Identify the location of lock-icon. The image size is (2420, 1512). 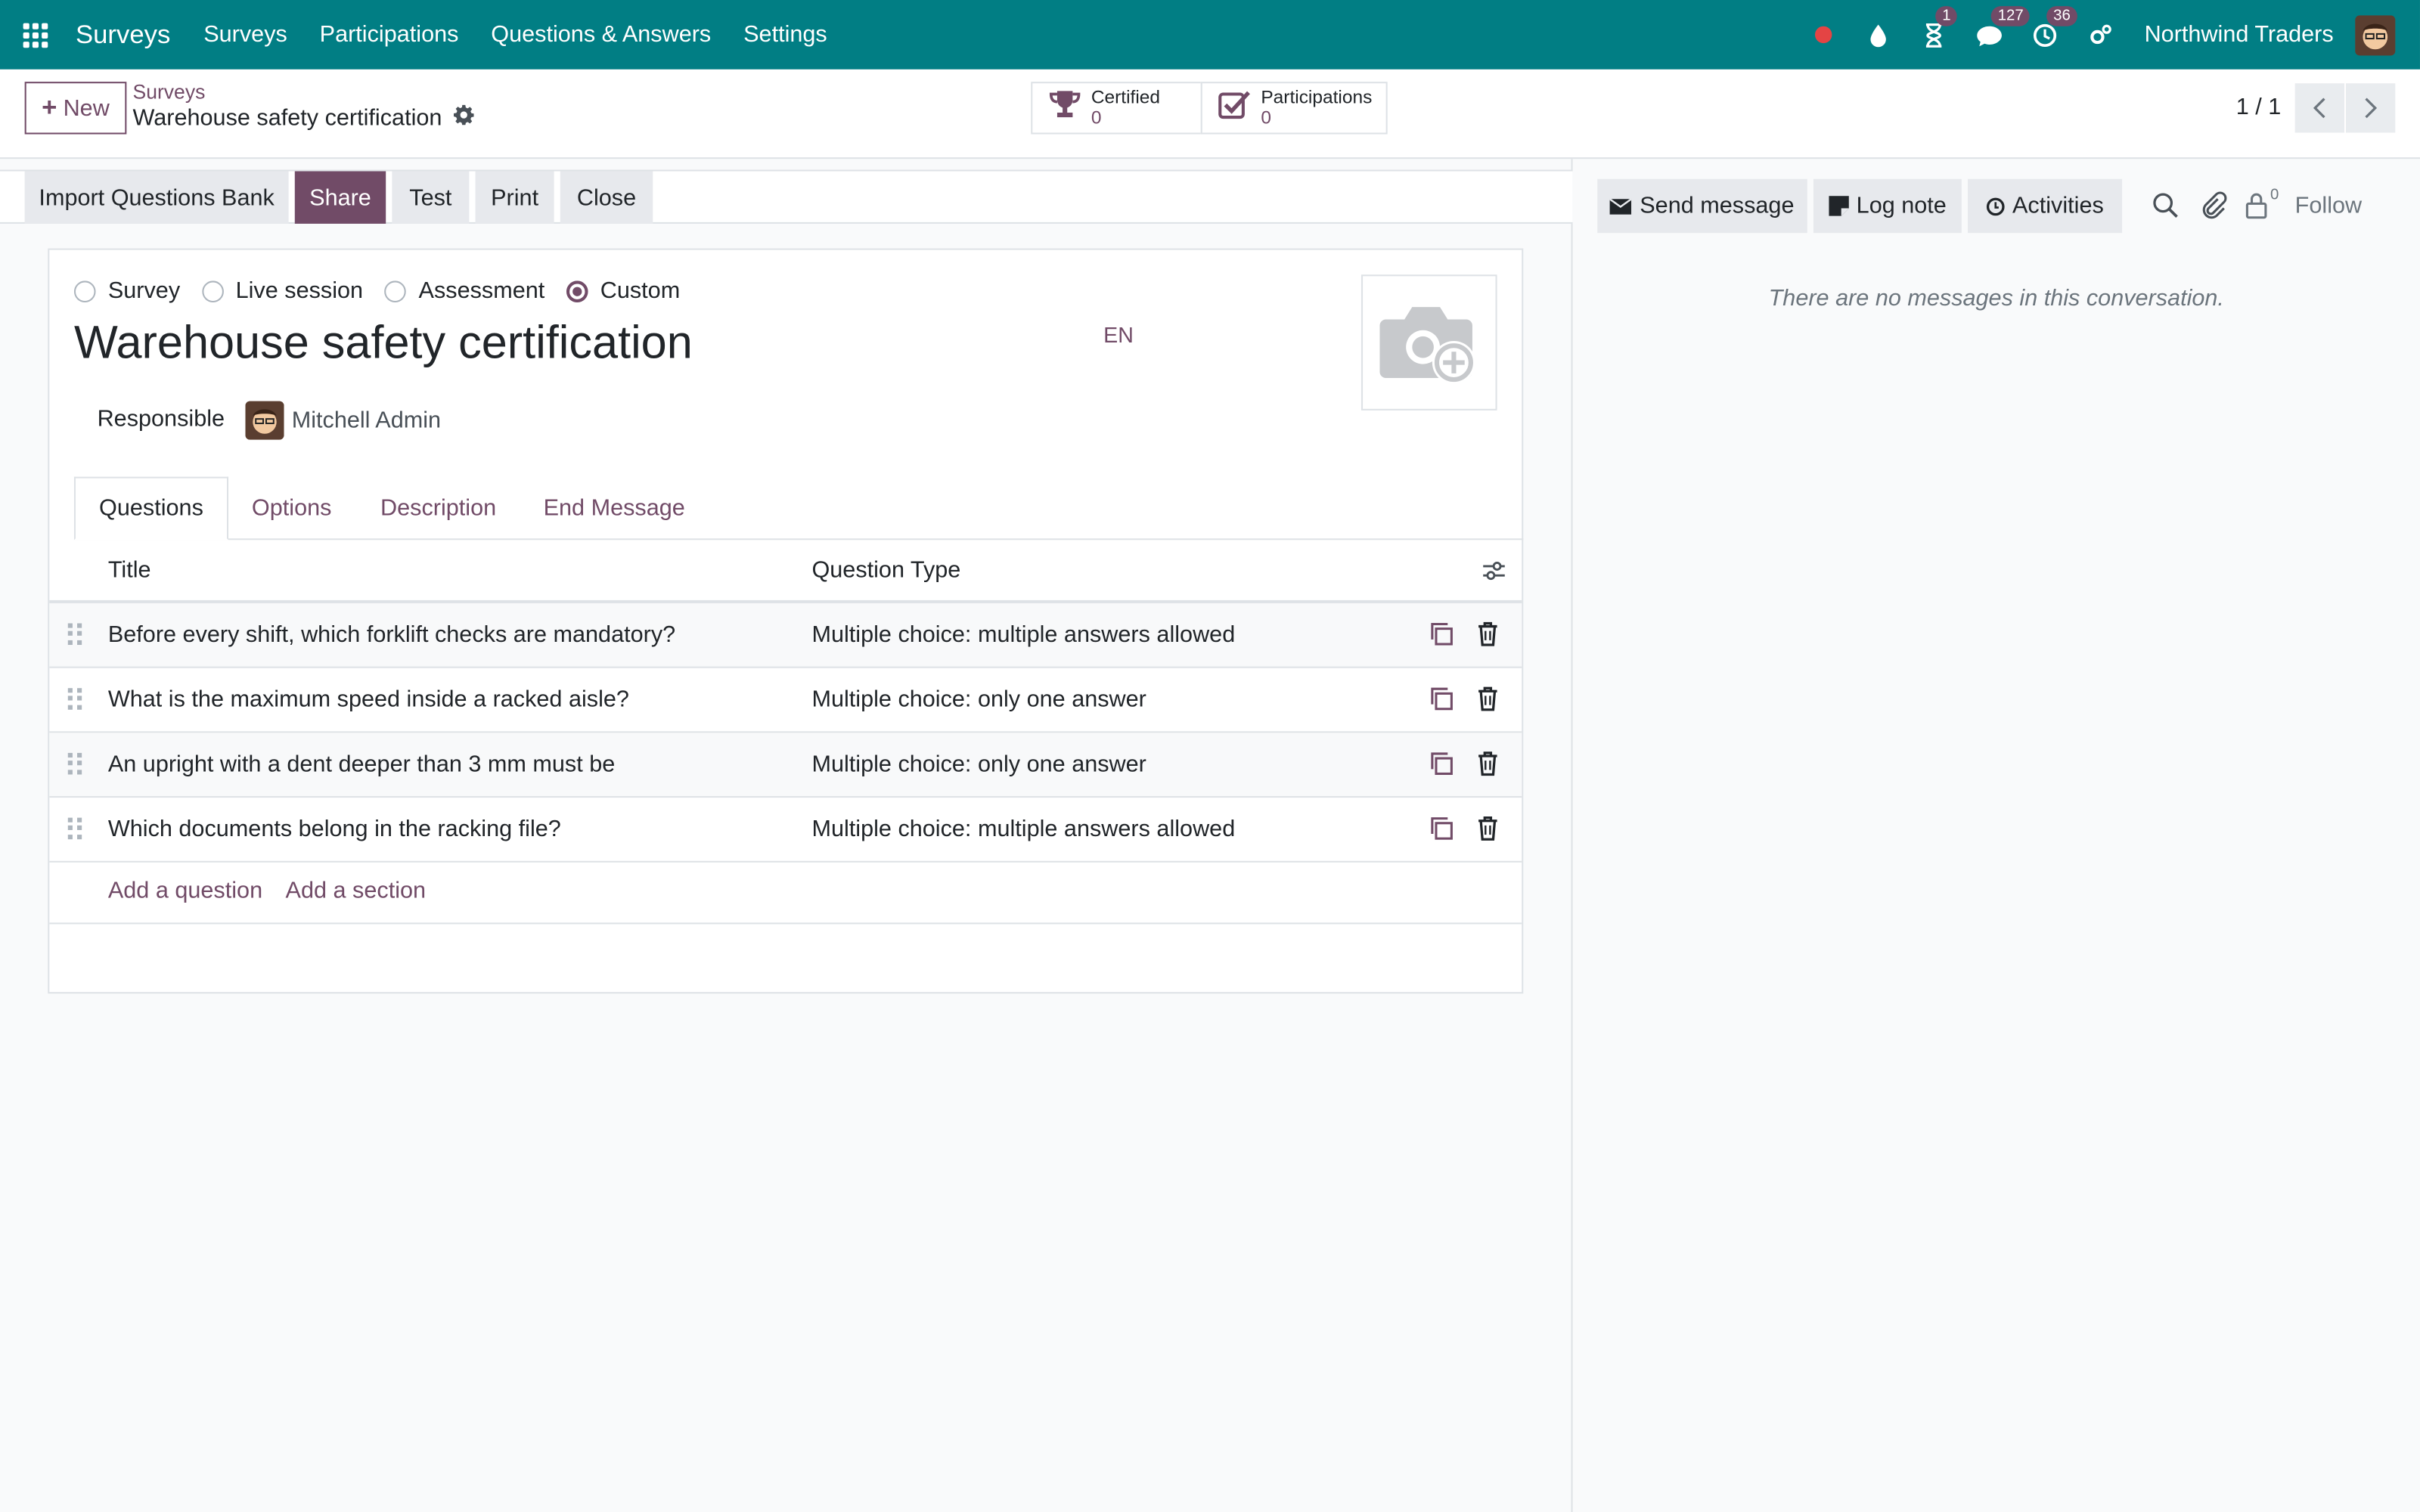
(2256, 205).